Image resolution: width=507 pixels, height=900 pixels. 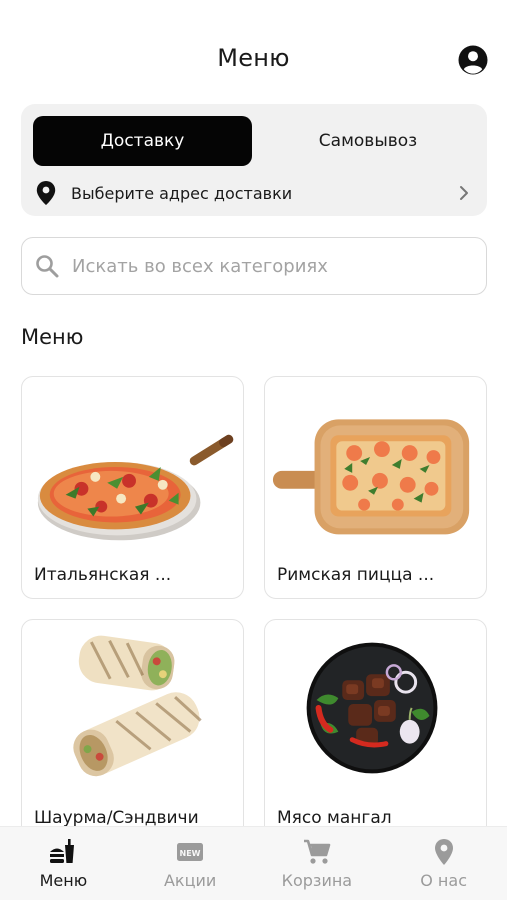 What do you see at coordinates (142, 141) in the screenshot?
I see `delivery-mode-button: Доставку` at bounding box center [142, 141].